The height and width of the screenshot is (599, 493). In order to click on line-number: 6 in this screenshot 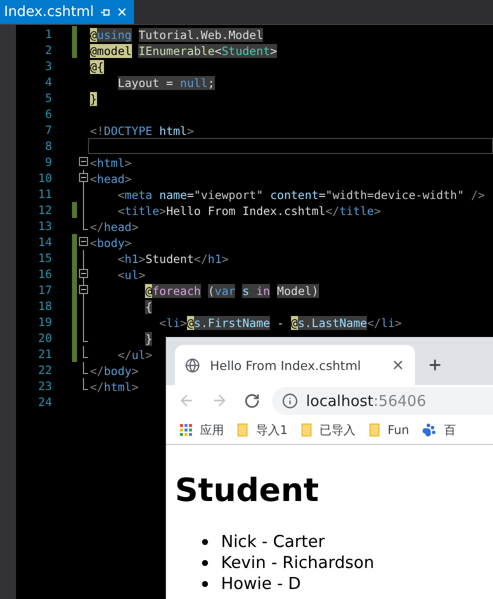, I will do `click(48, 114)`.